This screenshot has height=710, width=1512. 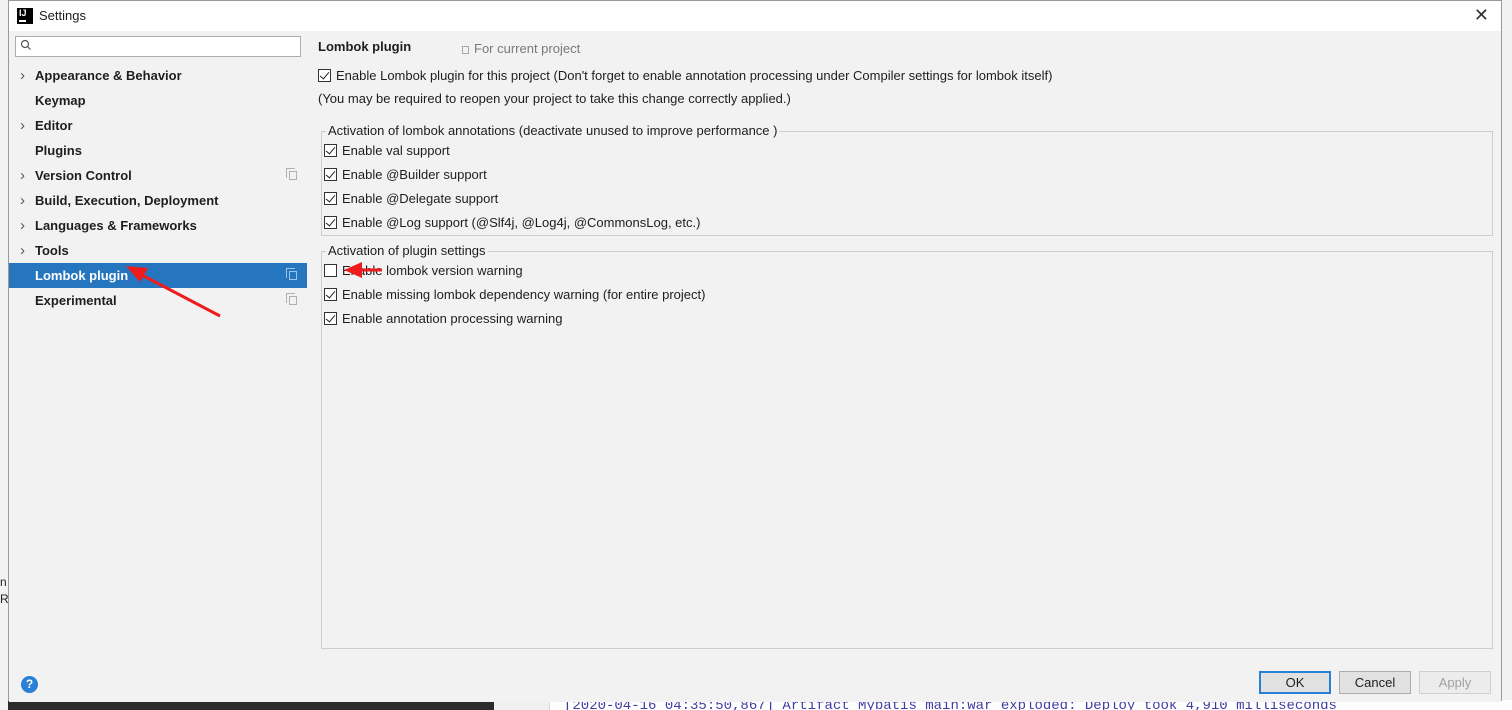 What do you see at coordinates (158, 46) in the screenshot?
I see `search-input` at bounding box center [158, 46].